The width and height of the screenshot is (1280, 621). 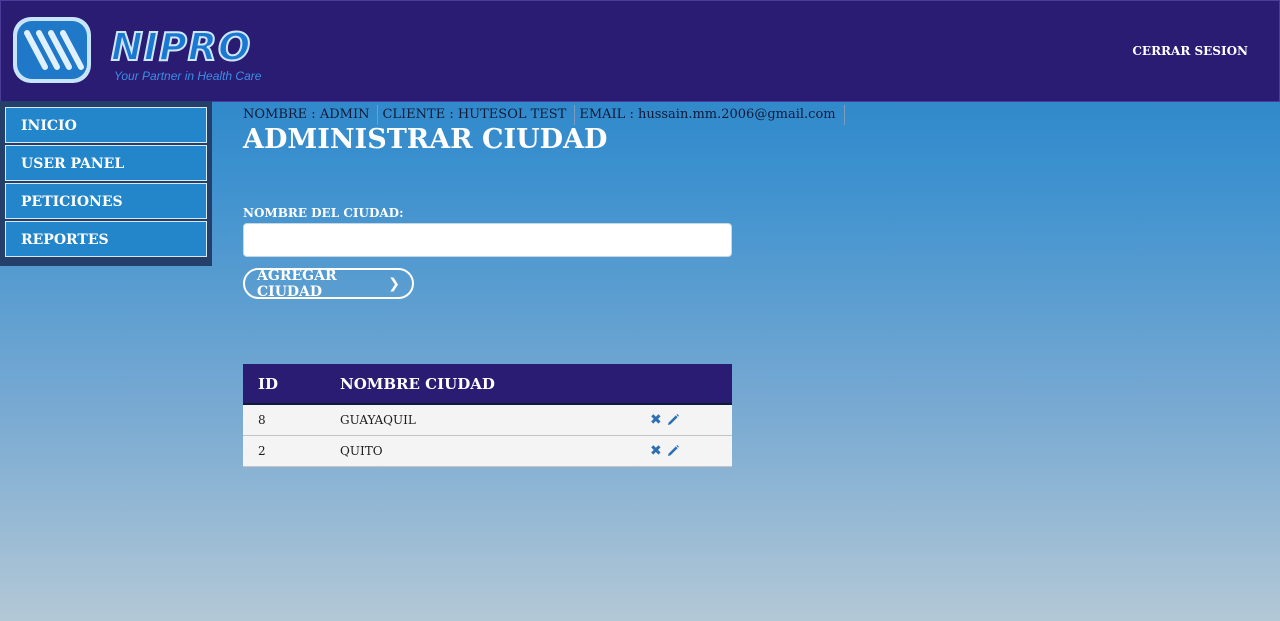 I want to click on user-name: NOMBRE : ADMIN, so click(x=311, y=115).